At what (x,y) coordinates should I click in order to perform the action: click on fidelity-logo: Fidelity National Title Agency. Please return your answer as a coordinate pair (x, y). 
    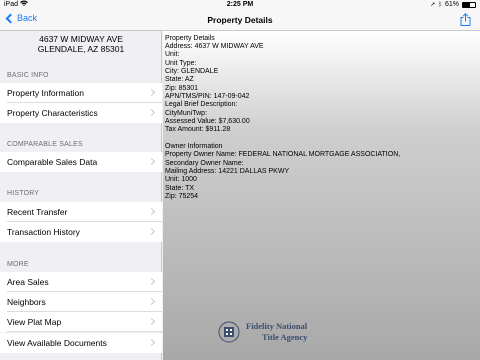
    Looking at the image, I should click on (273, 332).